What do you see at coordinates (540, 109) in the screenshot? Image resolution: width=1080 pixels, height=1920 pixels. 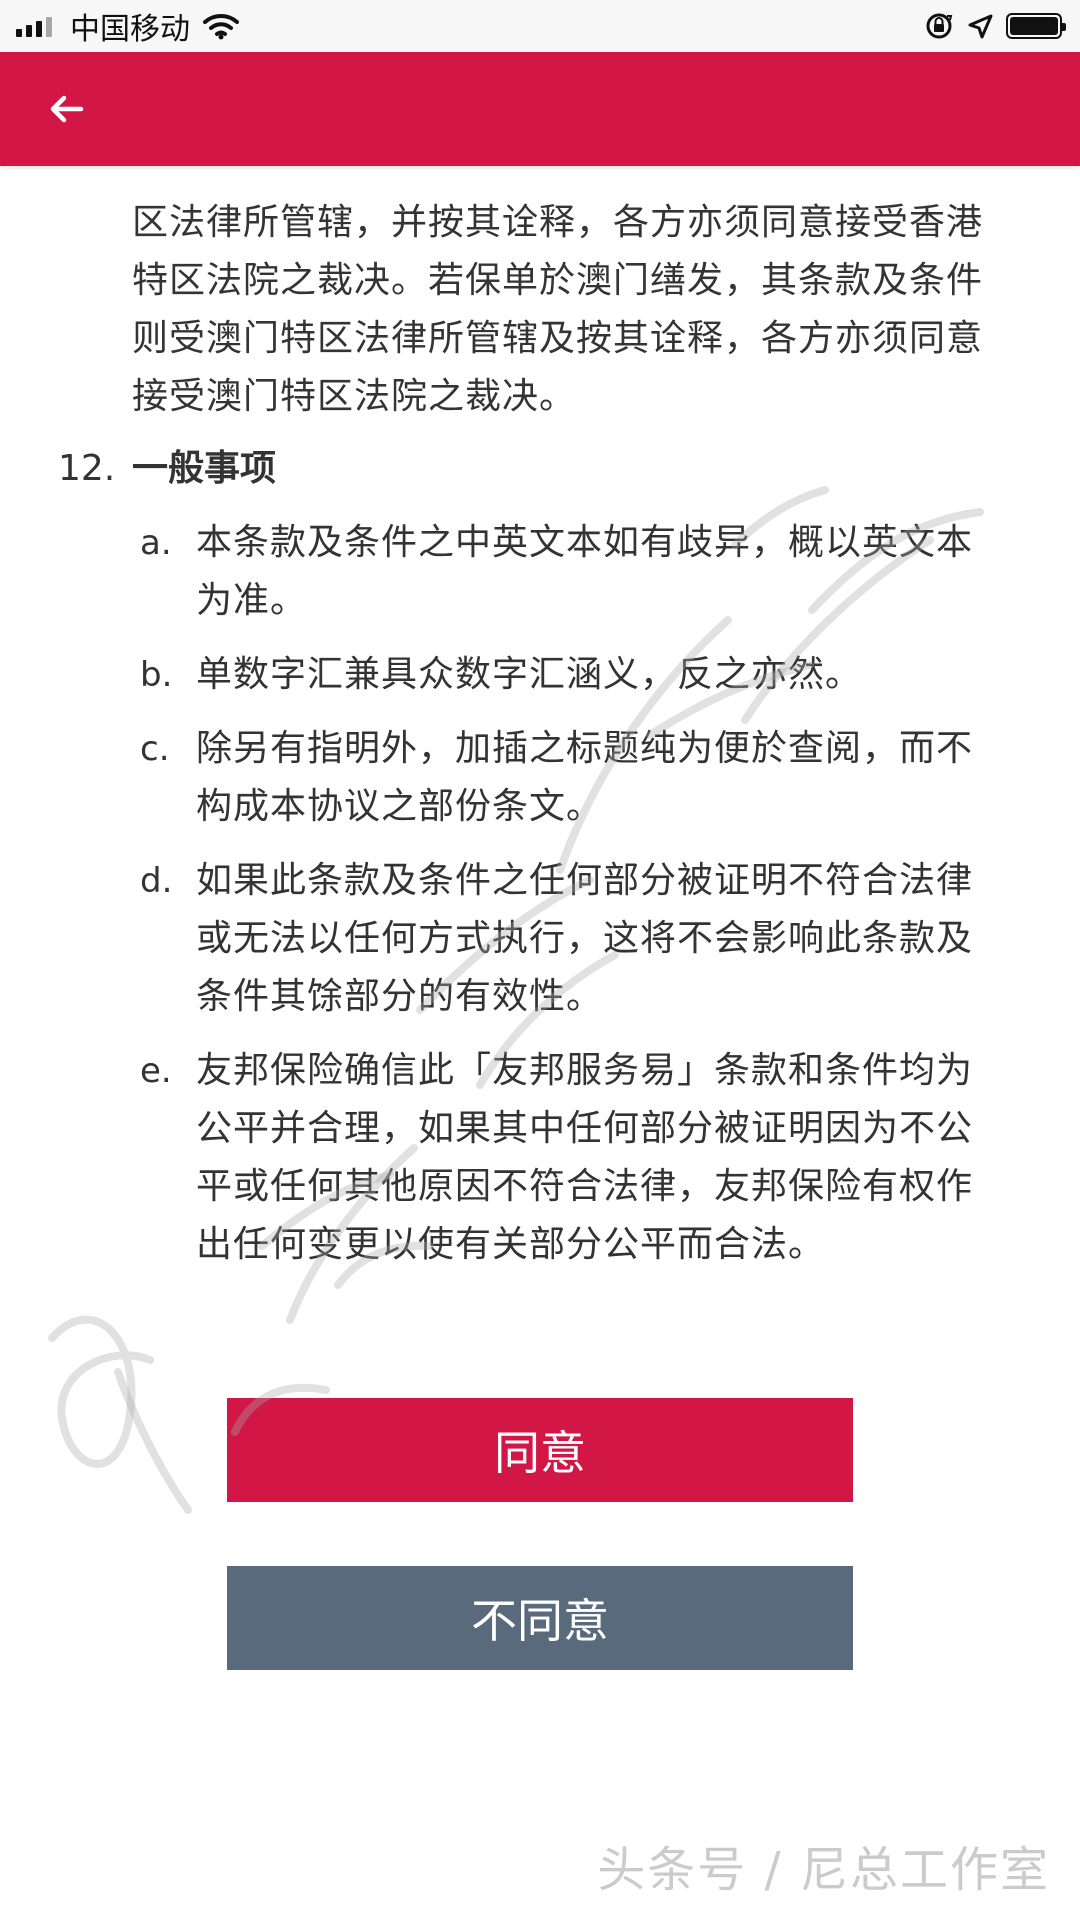 I see `app-header` at bounding box center [540, 109].